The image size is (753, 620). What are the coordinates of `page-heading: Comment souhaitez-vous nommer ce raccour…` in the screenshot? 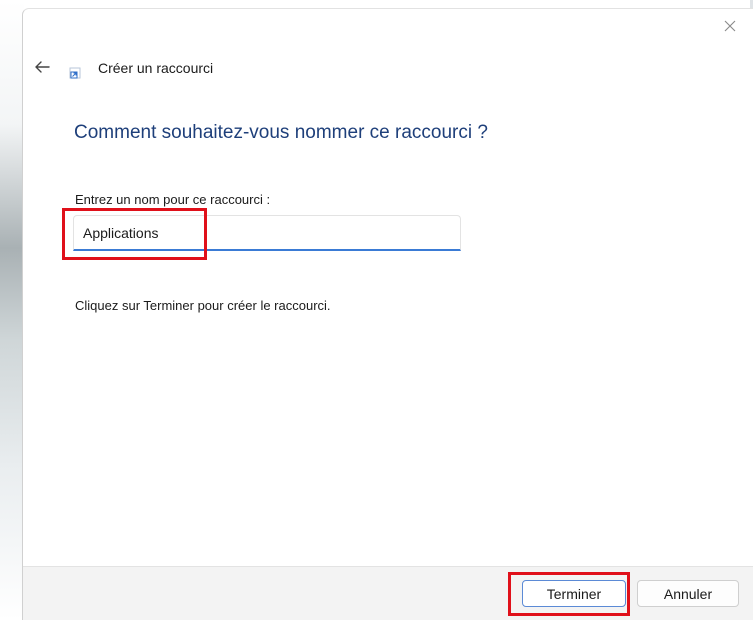 It's located at (281, 132).